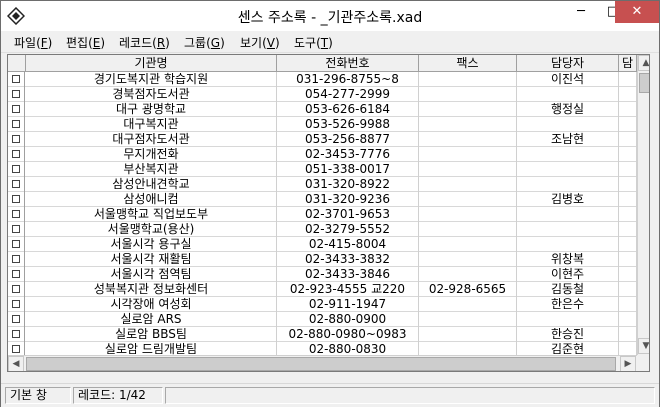 Image resolution: width=660 pixels, height=407 pixels. I want to click on table-row: 서울시각 용구실 02-415-8004, so click(328, 244).